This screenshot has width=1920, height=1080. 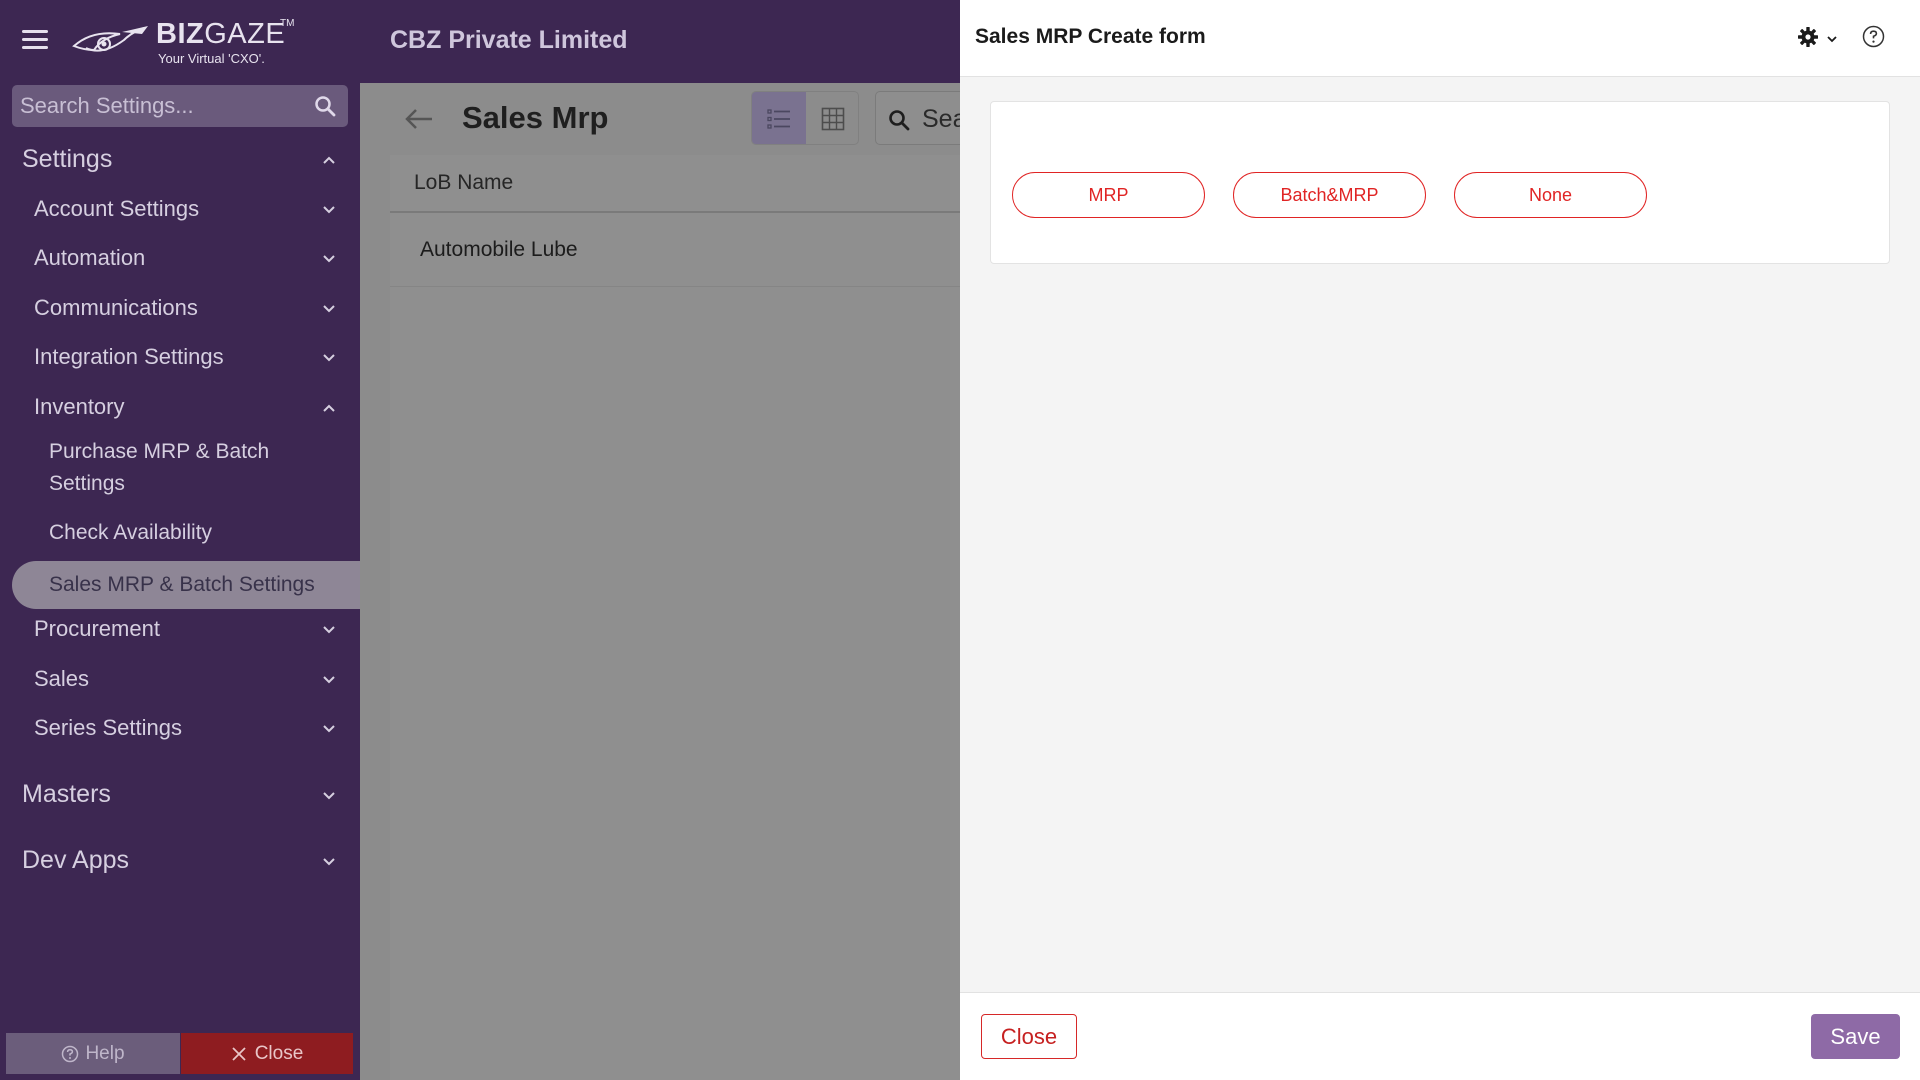 I want to click on logo-eye-icon, so click(x=110, y=39).